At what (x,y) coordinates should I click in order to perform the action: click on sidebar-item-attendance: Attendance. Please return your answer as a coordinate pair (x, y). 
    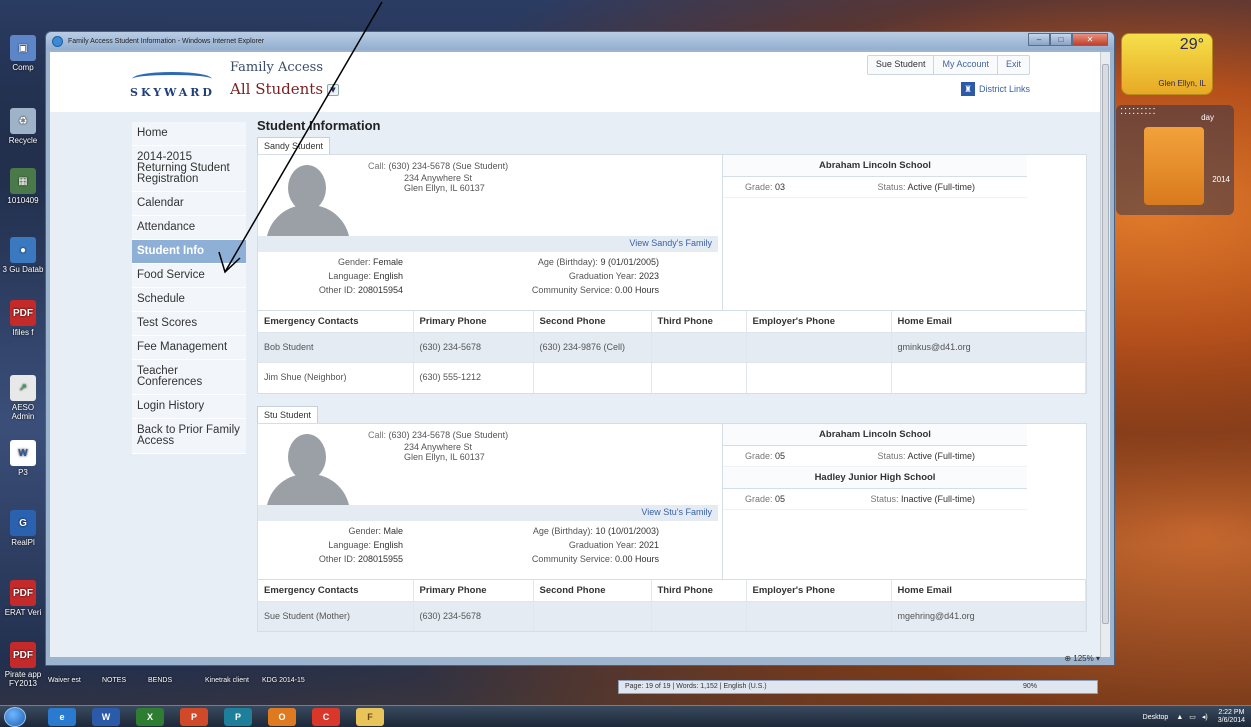
    Looking at the image, I should click on (189, 228).